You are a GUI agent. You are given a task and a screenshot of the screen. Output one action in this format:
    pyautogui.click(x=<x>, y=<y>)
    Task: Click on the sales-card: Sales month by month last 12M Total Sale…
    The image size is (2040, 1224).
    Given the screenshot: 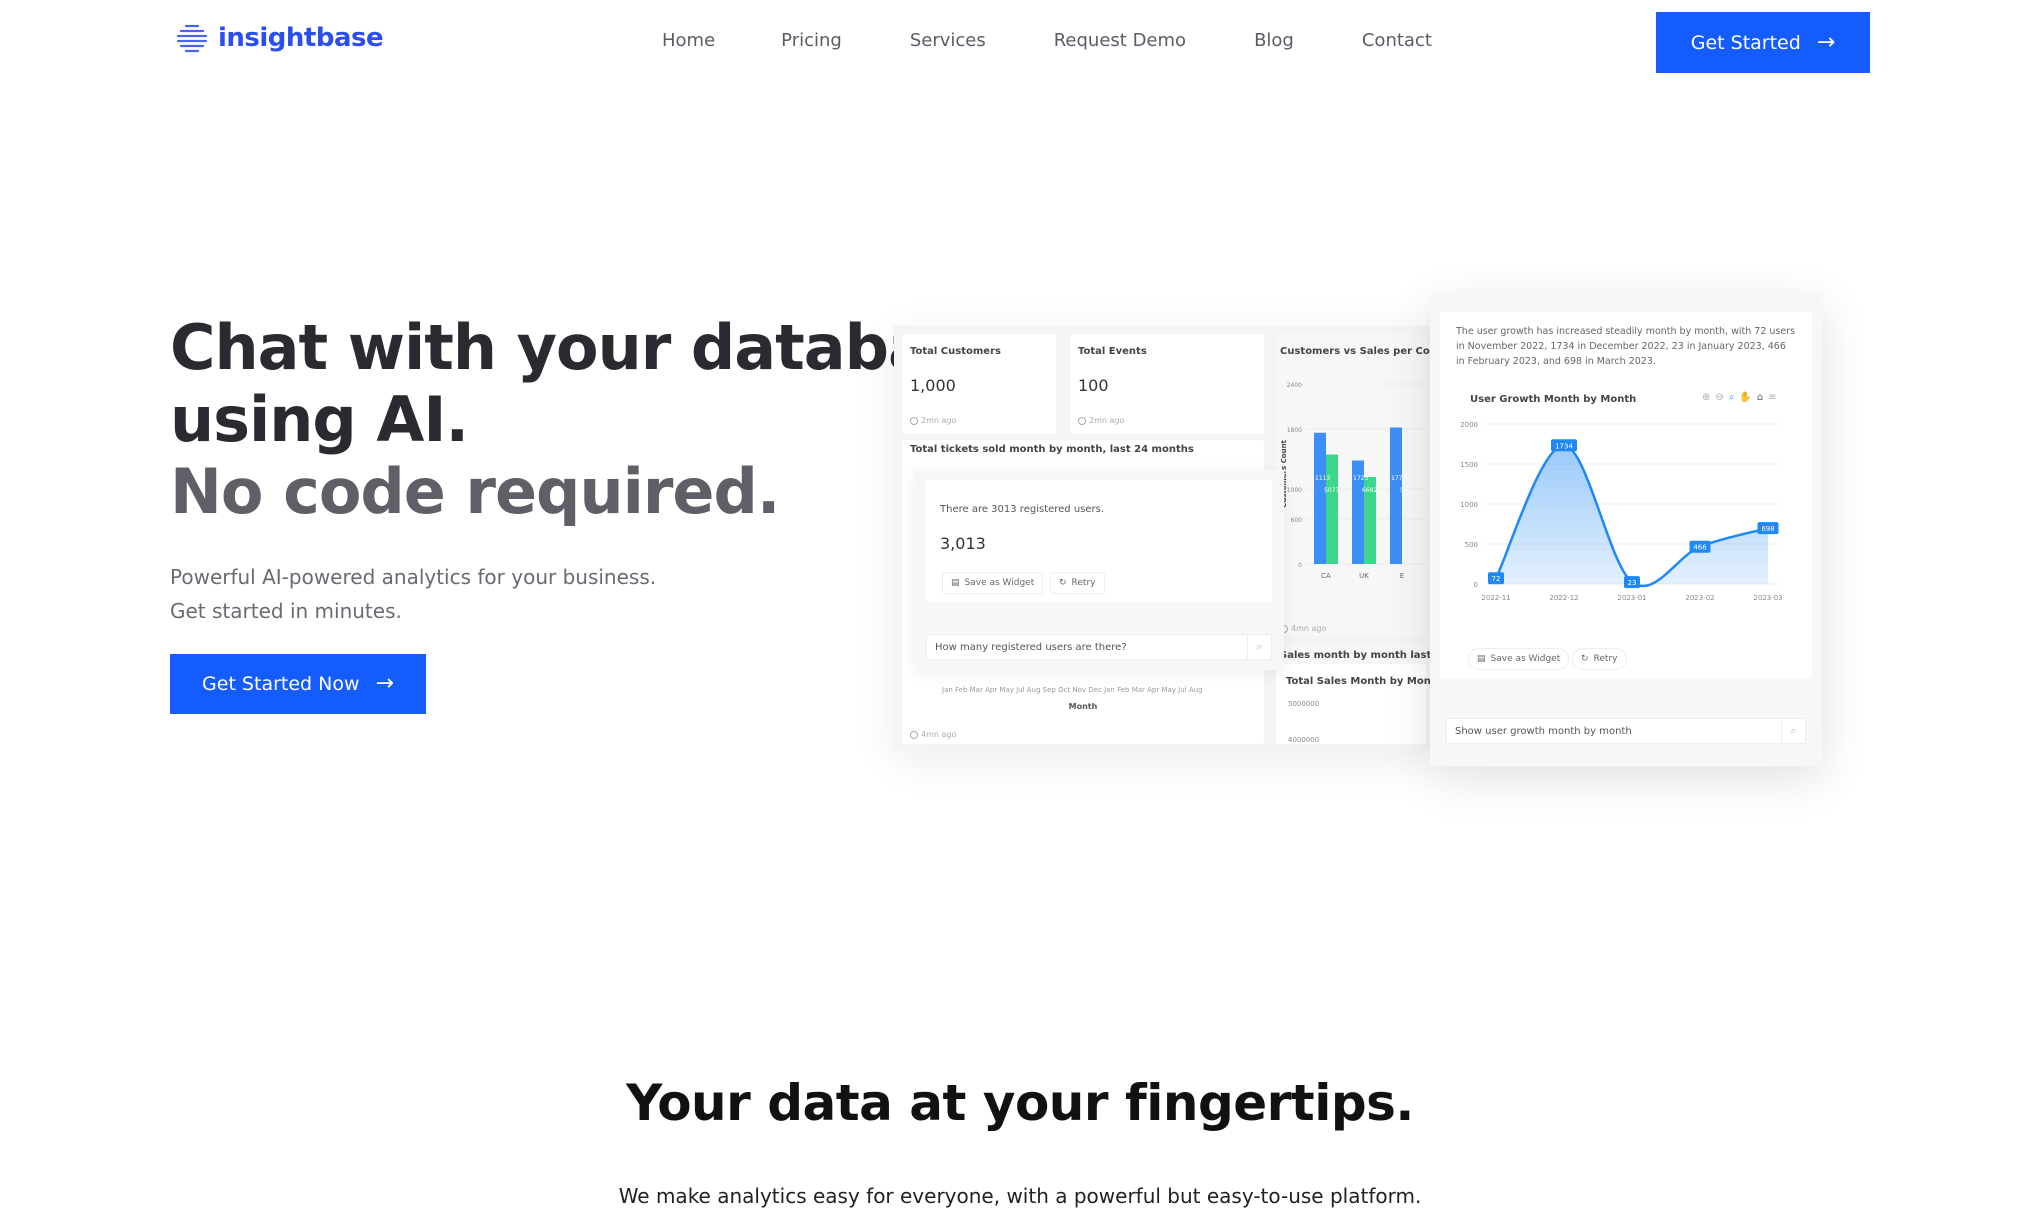 What is the action you would take?
    pyautogui.click(x=1367, y=694)
    